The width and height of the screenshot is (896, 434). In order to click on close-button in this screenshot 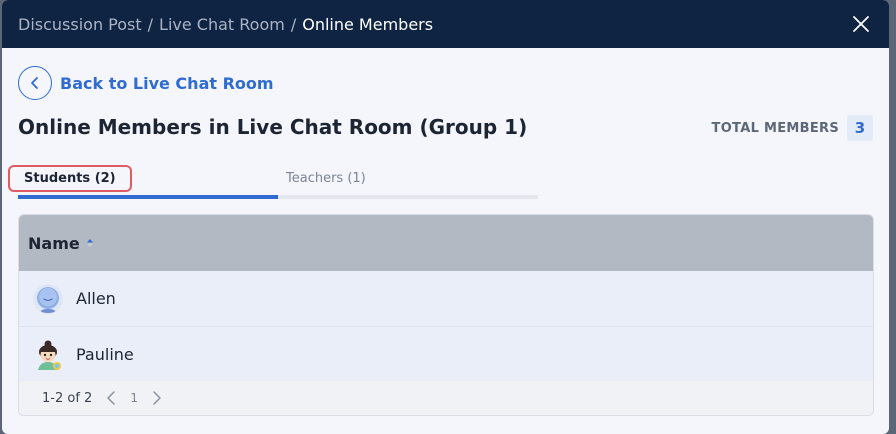, I will do `click(861, 24)`.